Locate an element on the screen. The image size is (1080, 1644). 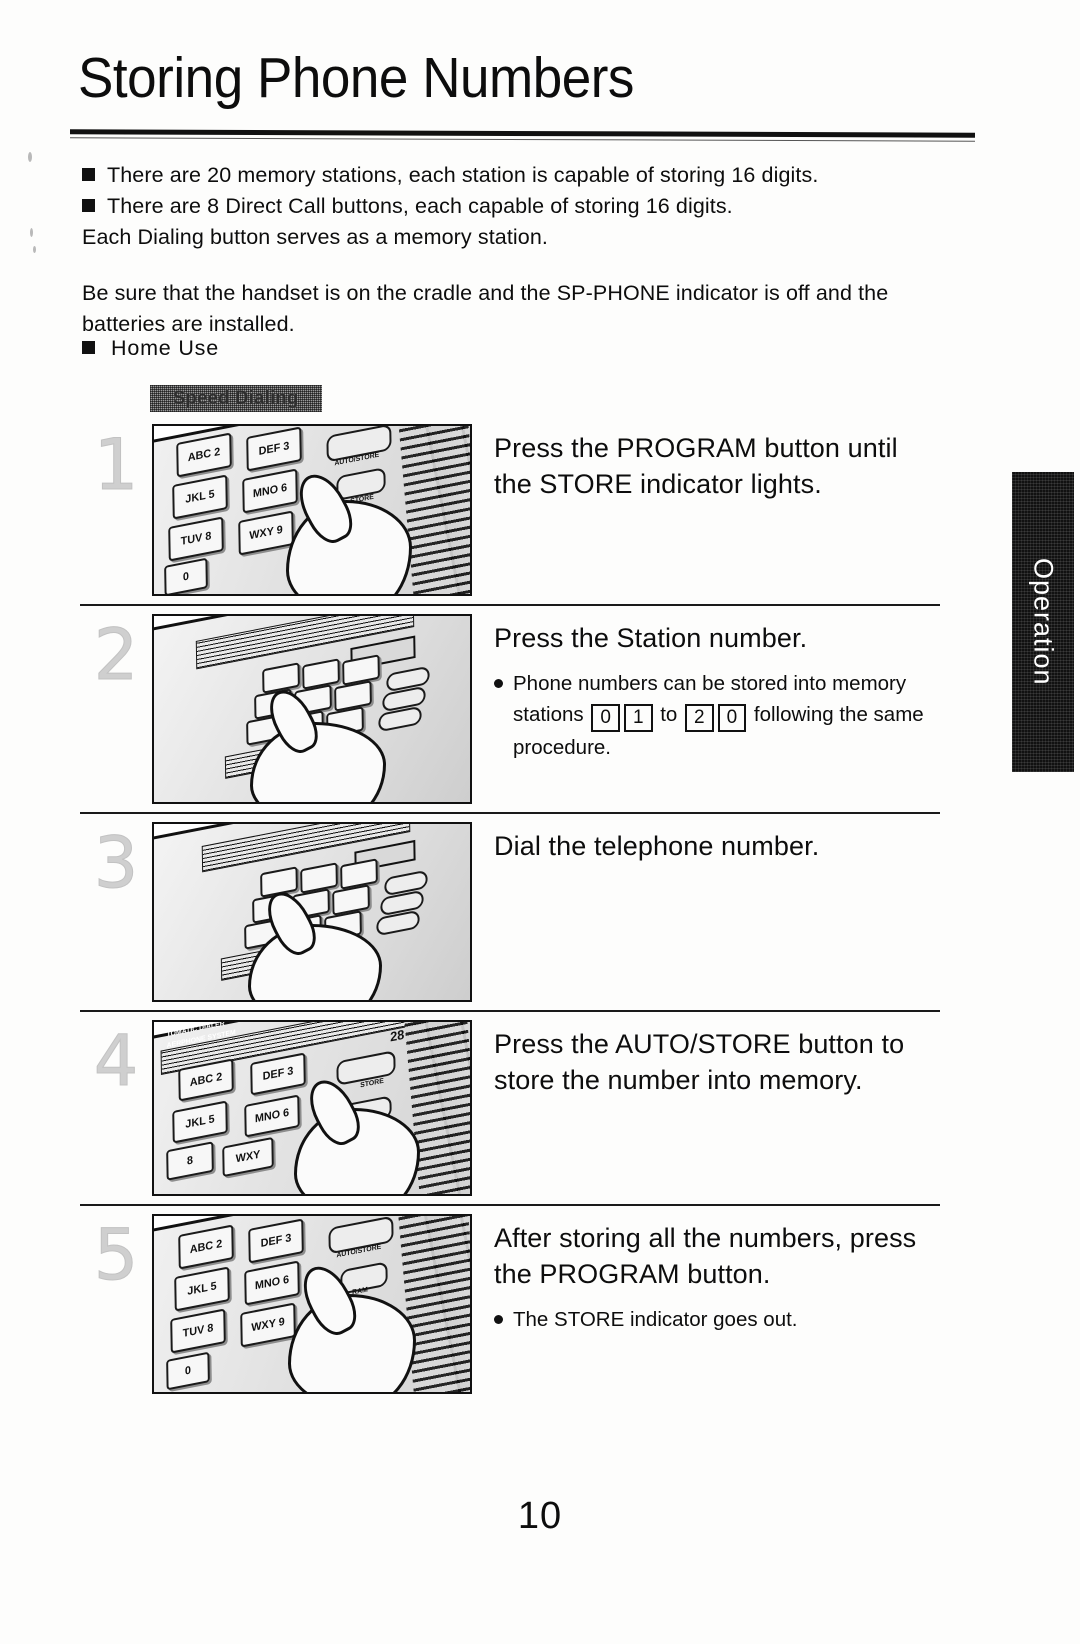
speed-dialing-label-text: Speed Dialing is located at coordinates (236, 398).